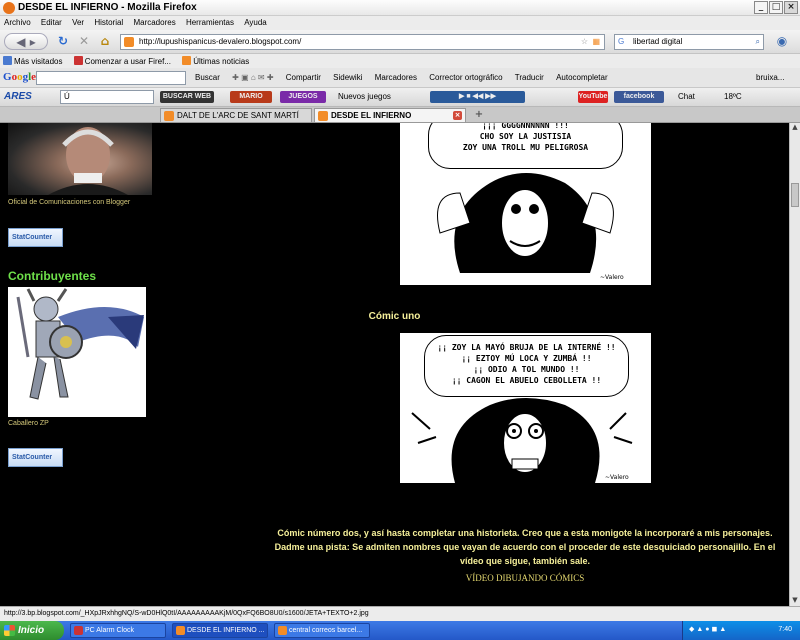 The height and width of the screenshot is (640, 800). Describe the element at coordinates (107, 7) in the screenshot. I see `window-title: DESDE EL INFIERNO - Mozilla Firefox` at that location.